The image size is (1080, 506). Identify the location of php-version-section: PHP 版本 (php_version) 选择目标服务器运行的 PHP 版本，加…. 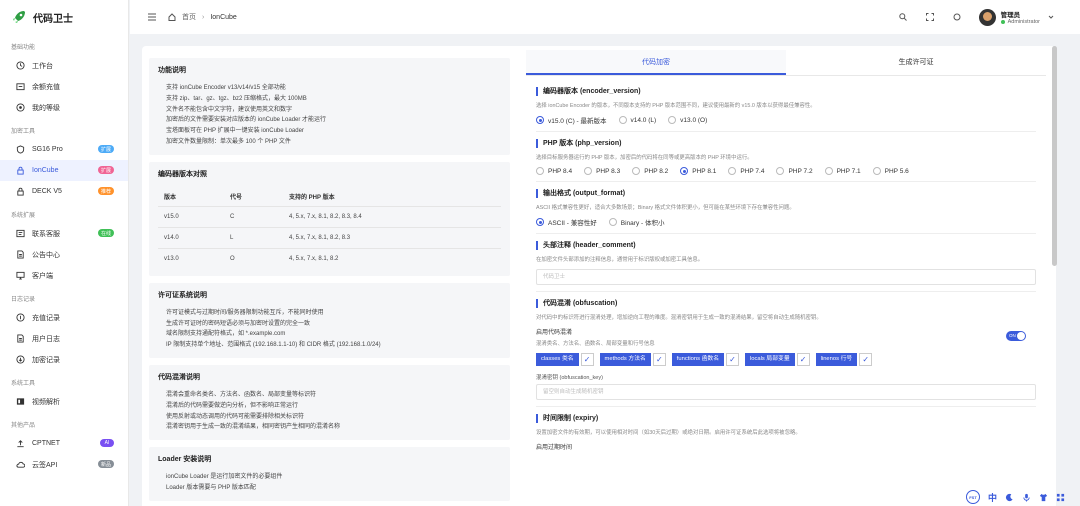
(786, 157).